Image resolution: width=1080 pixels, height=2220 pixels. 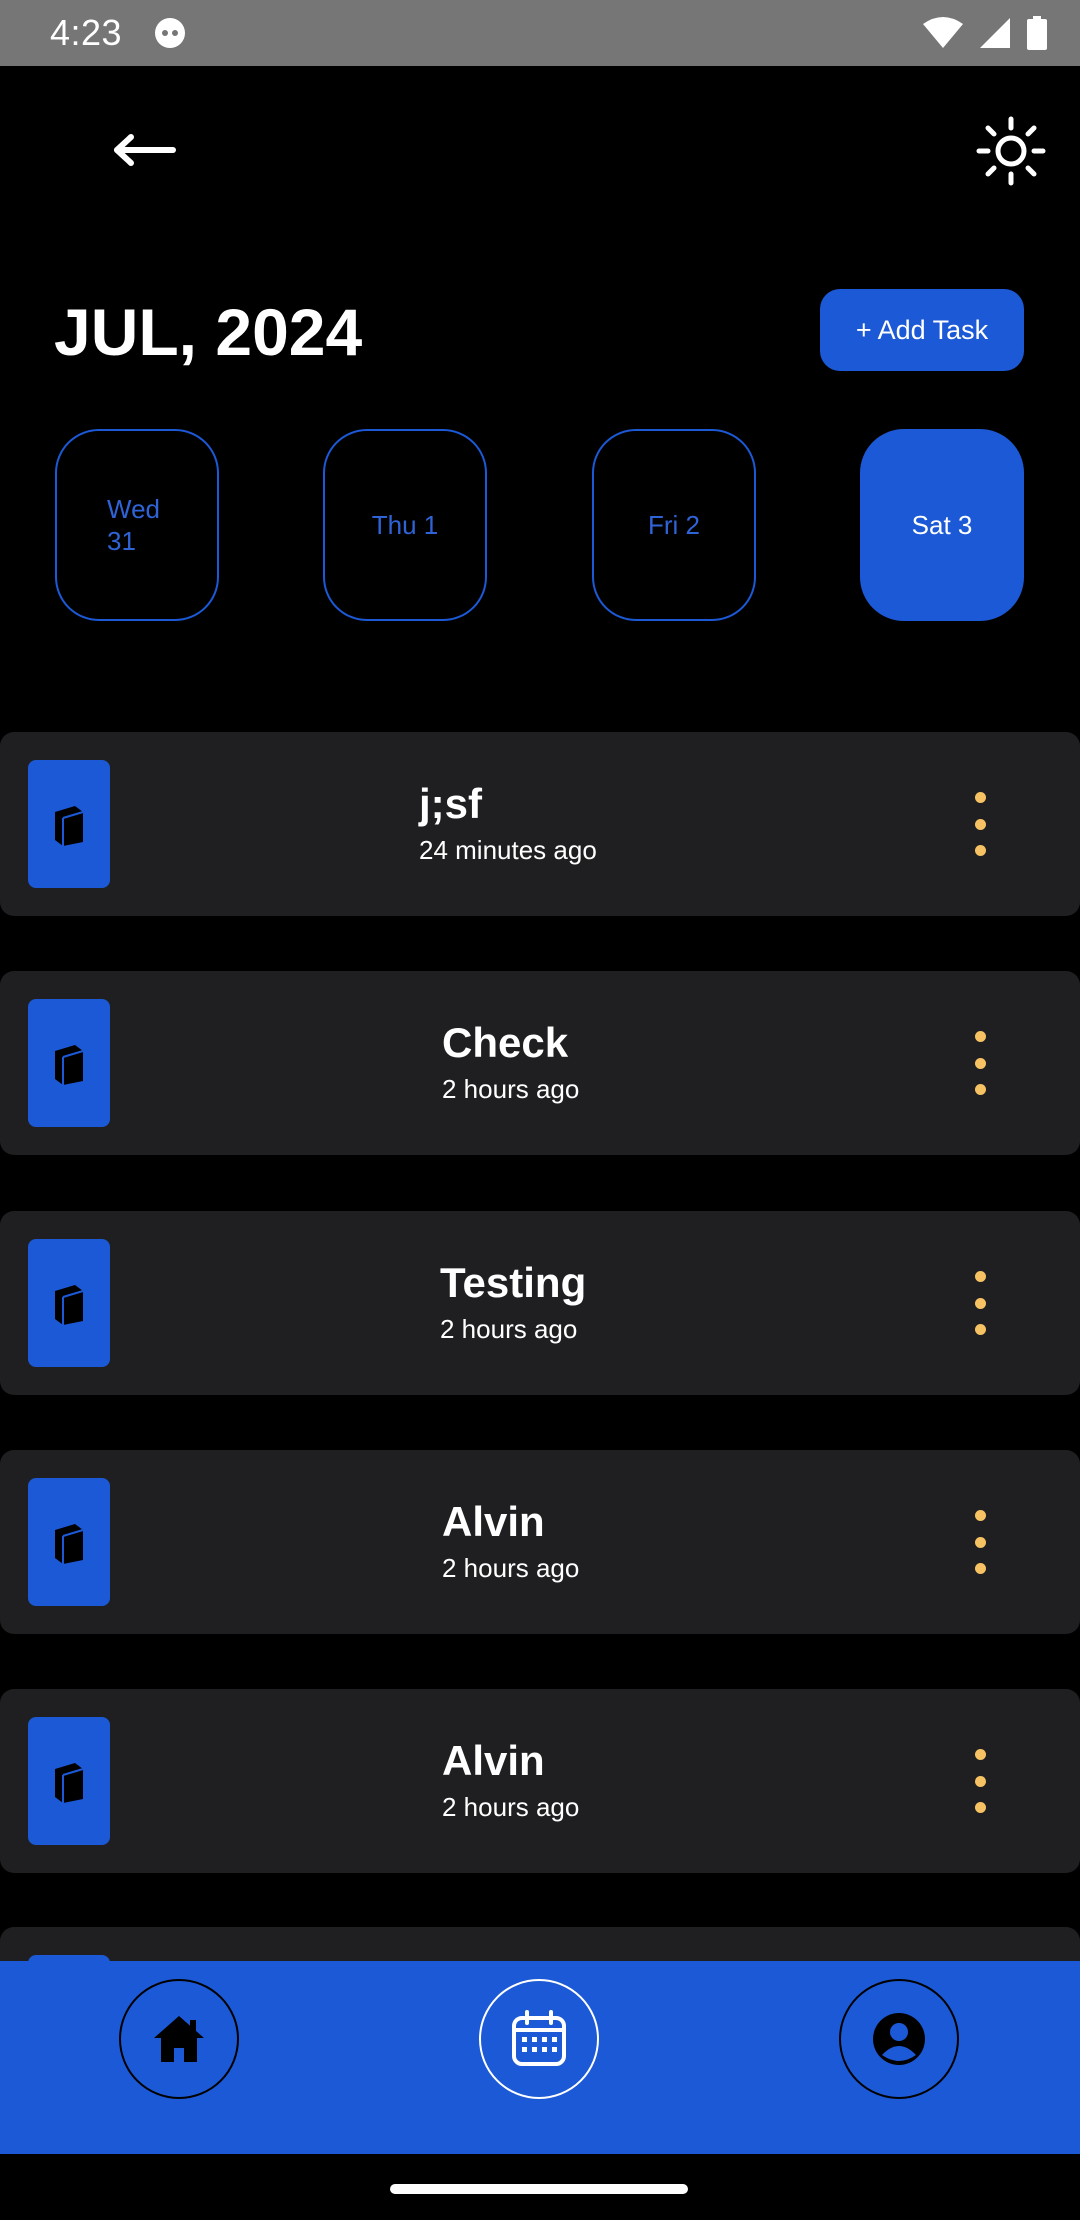 I want to click on task-title: j;sf, so click(x=450, y=803).